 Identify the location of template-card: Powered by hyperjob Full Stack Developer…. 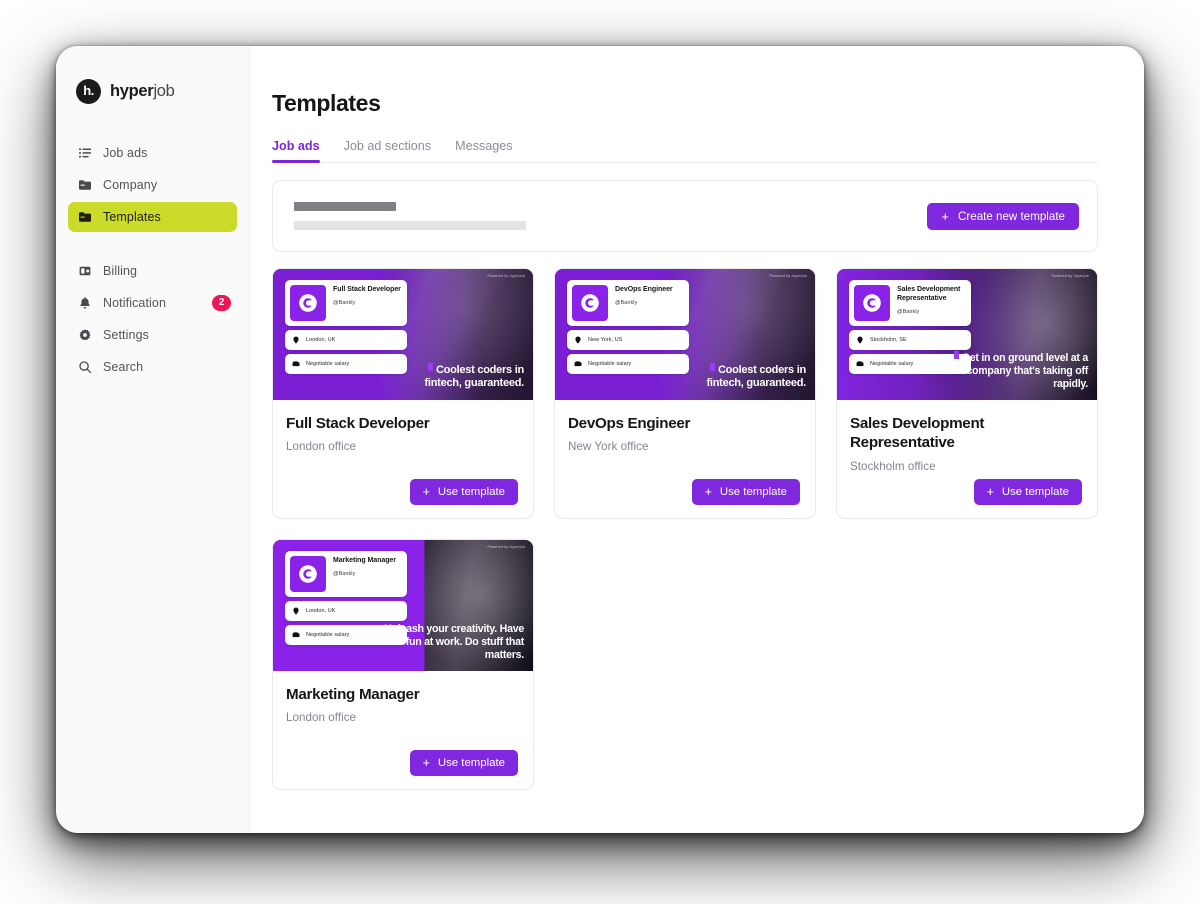
(403, 393).